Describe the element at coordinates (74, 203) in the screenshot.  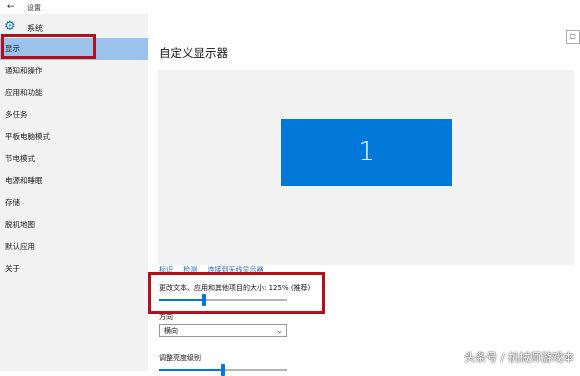
I see `sidebar-item-storage: 存储` at that location.